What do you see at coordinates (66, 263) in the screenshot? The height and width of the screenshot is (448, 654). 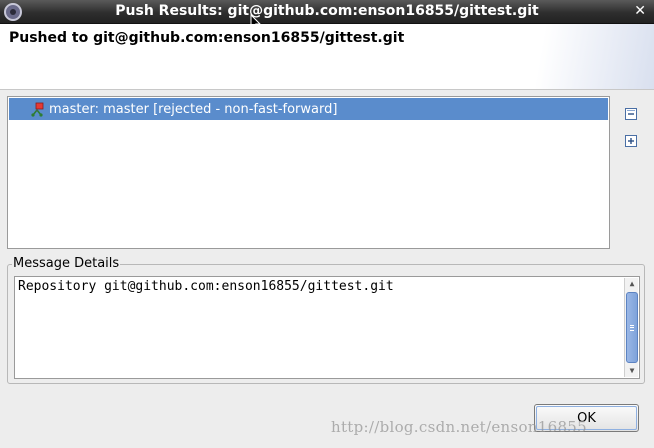 I see `message-details-label: Message Details` at bounding box center [66, 263].